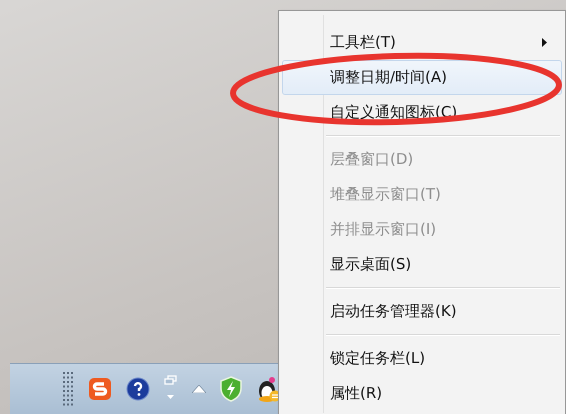 The height and width of the screenshot is (414, 566). I want to click on help-icon, so click(138, 389).